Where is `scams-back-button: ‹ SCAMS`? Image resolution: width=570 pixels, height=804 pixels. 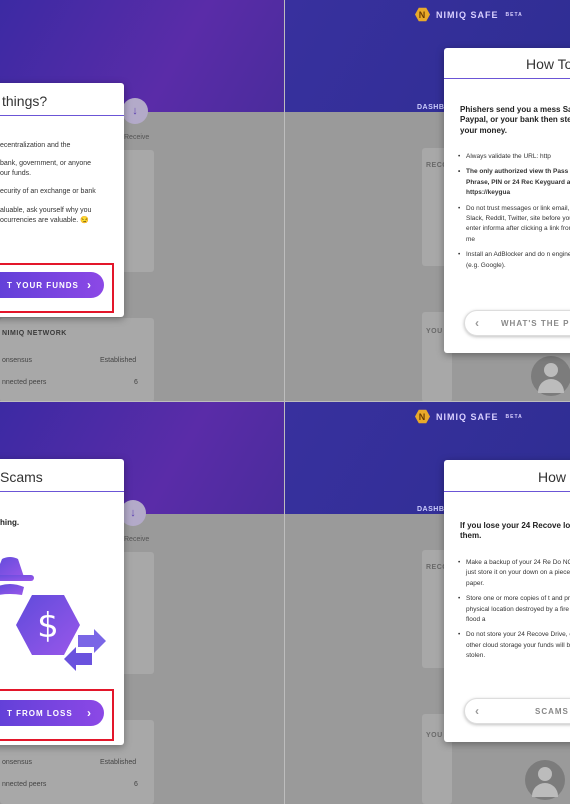 scams-back-button: ‹ SCAMS is located at coordinates (517, 711).